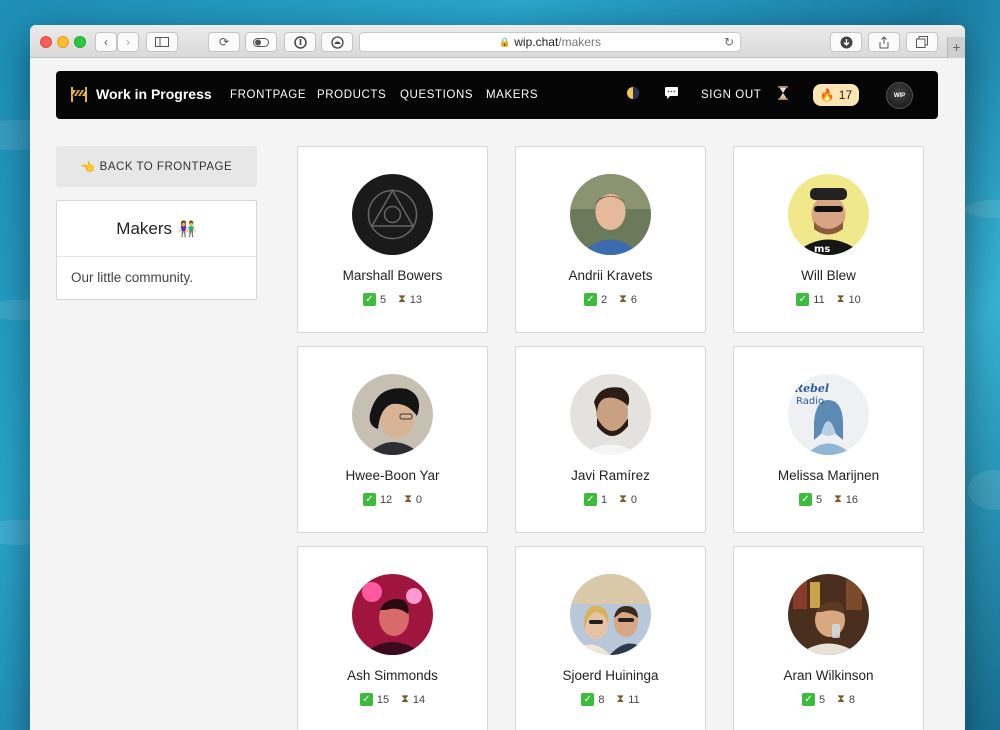  I want to click on svg-text: Rebel, so click(811, 388).